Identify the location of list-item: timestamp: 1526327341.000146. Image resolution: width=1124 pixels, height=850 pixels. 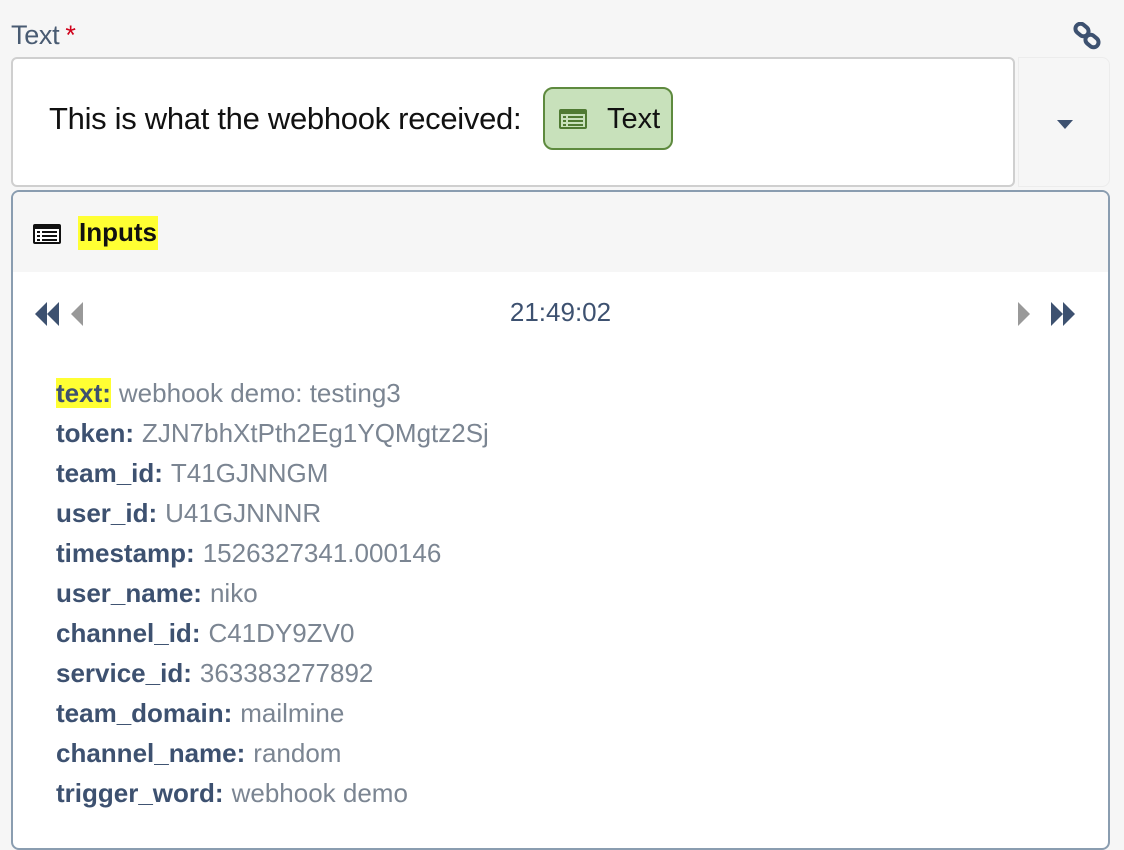
(272, 555).